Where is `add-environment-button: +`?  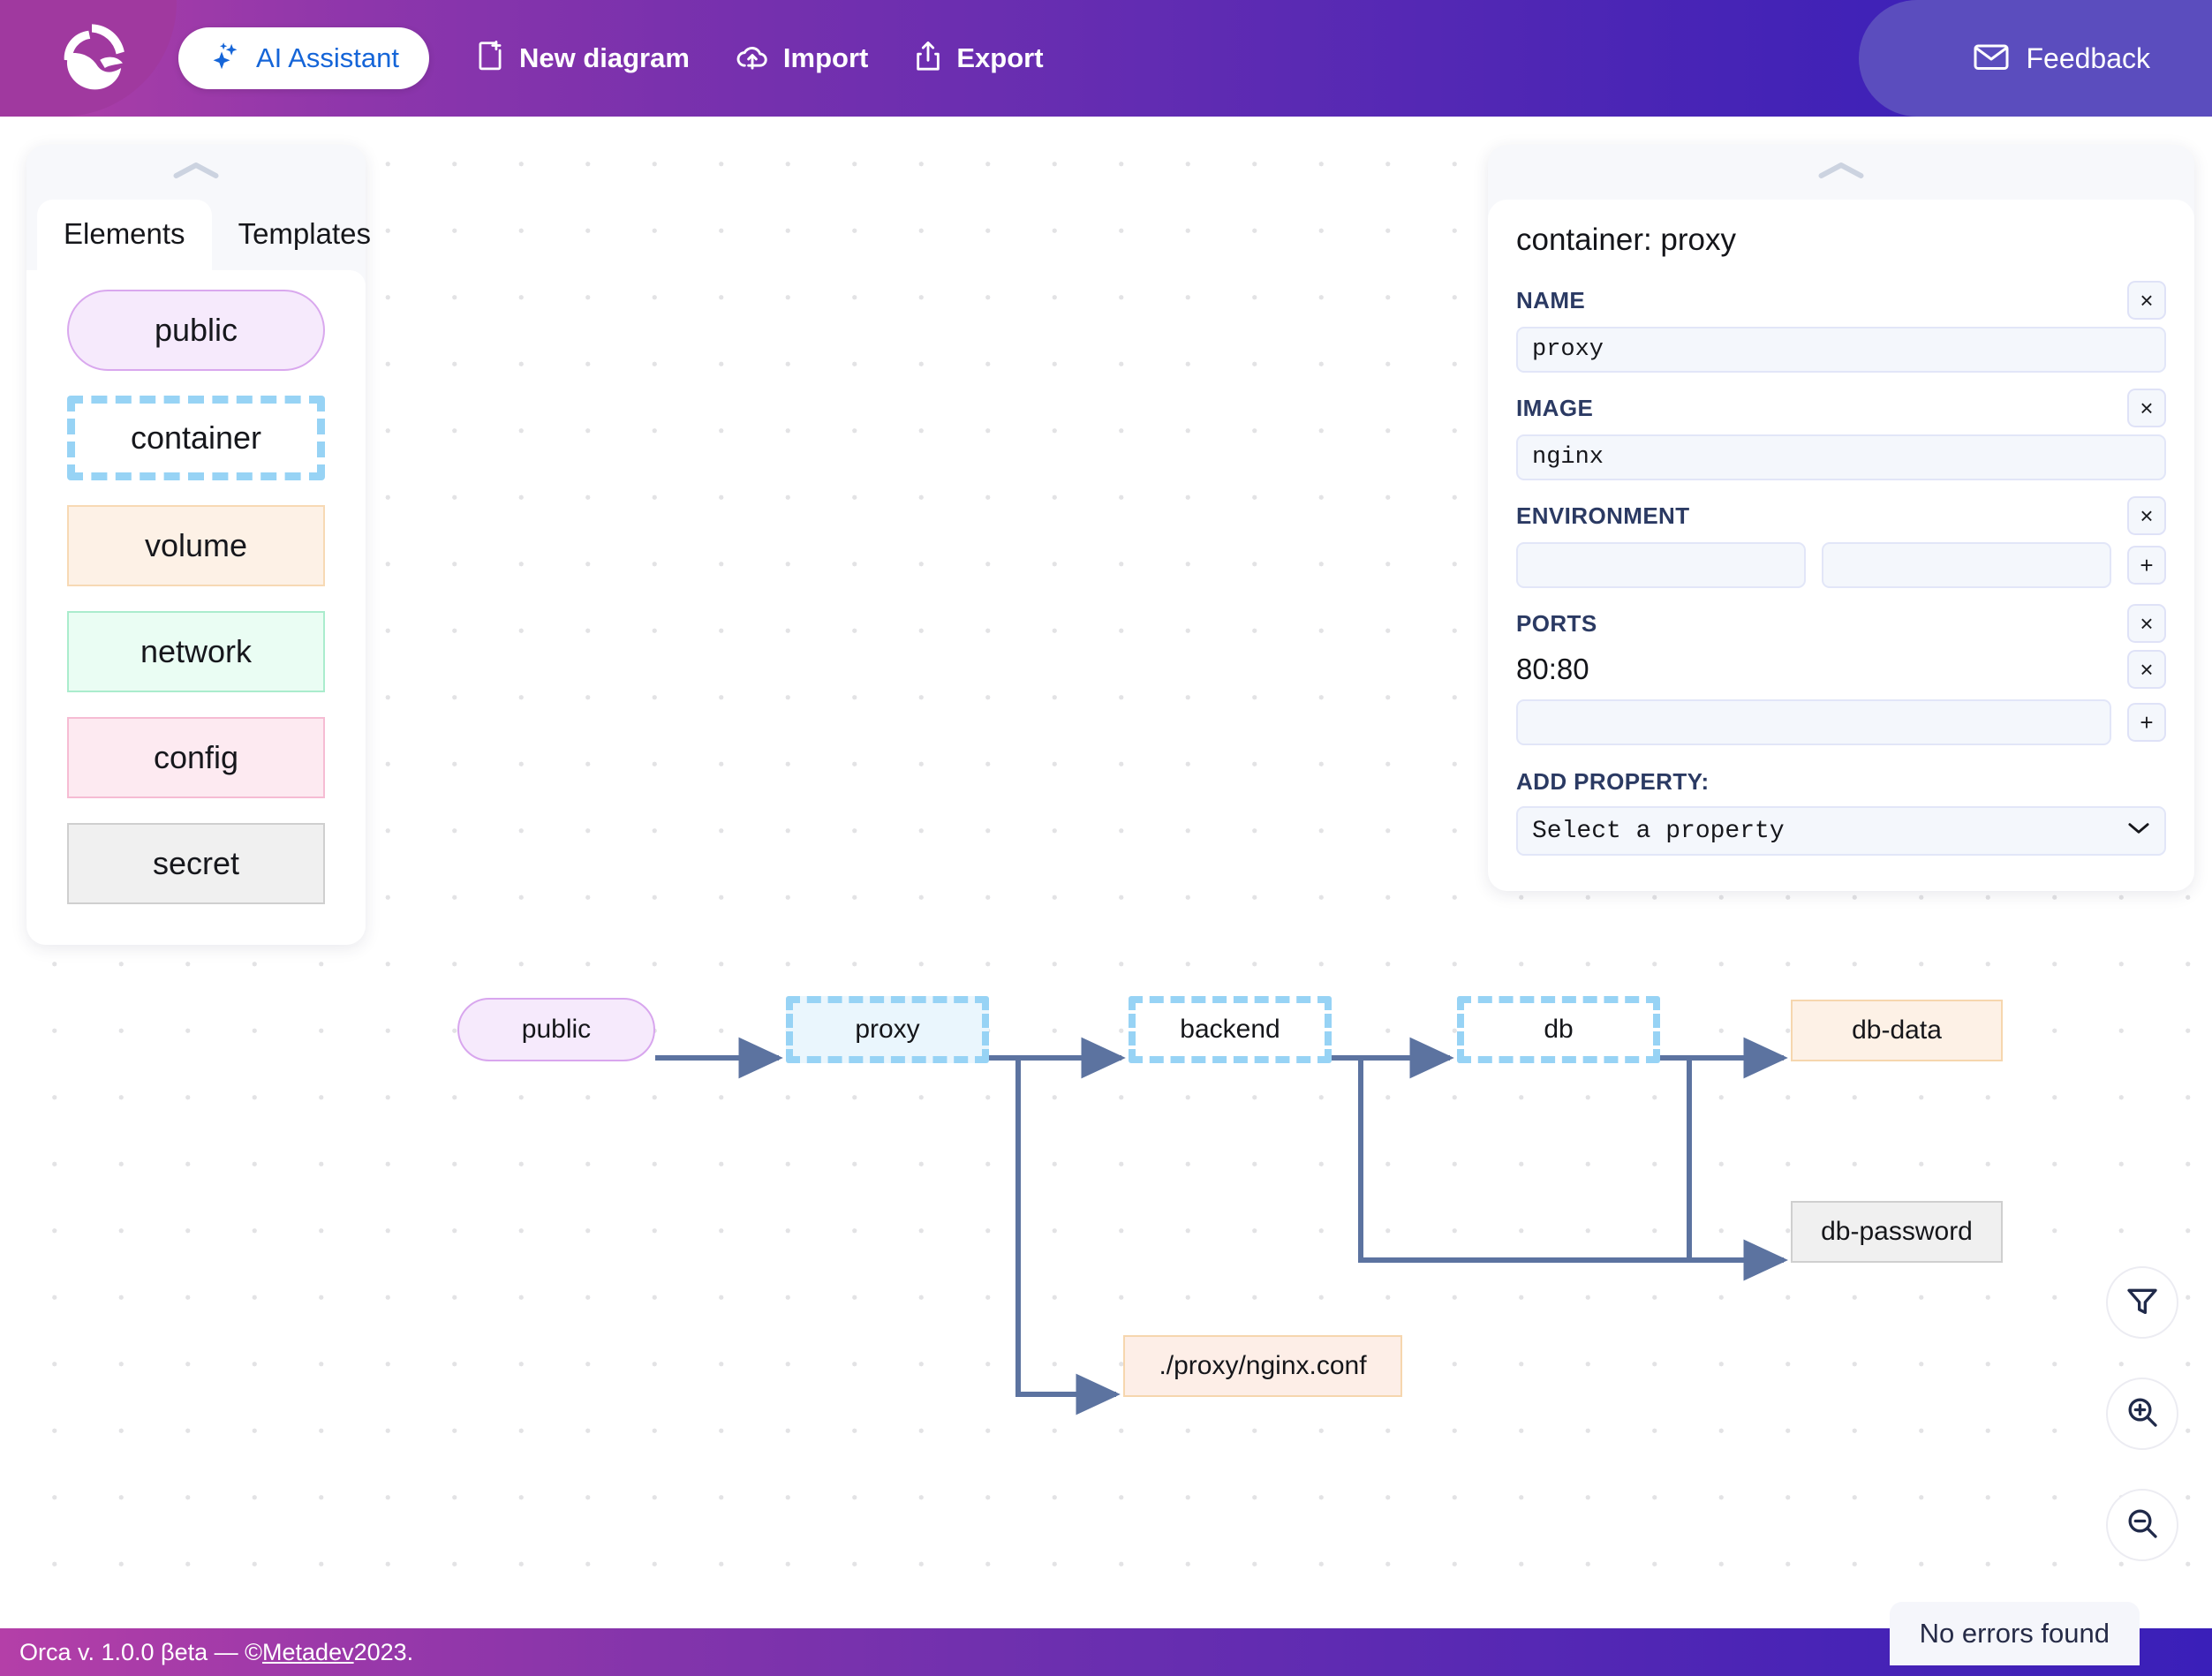 add-environment-button: + is located at coordinates (2146, 565).